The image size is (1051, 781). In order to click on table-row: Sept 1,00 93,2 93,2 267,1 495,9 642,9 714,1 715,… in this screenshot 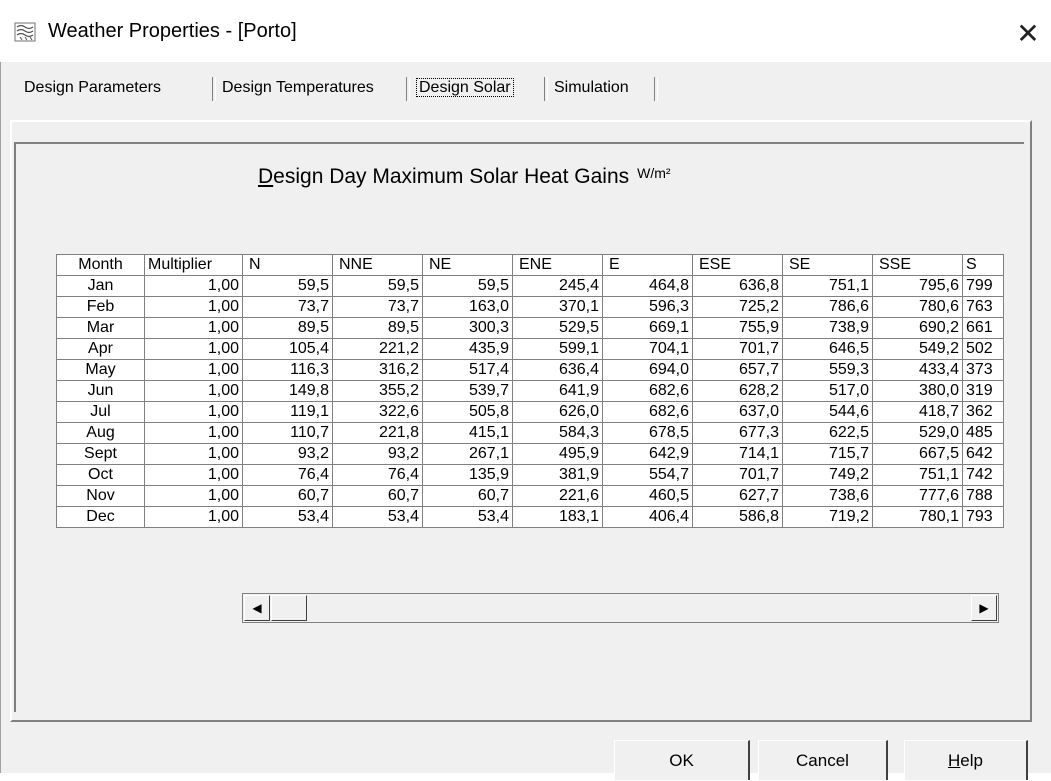, I will do `click(530, 454)`.